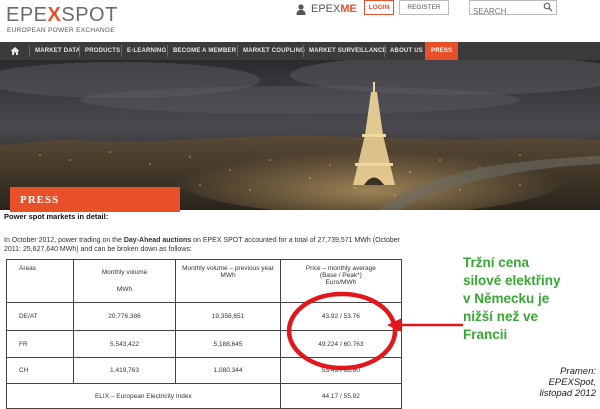 Image resolution: width=600 pixels, height=409 pixels. Describe the element at coordinates (54, 15) in the screenshot. I see `logo-text-x: X` at that location.